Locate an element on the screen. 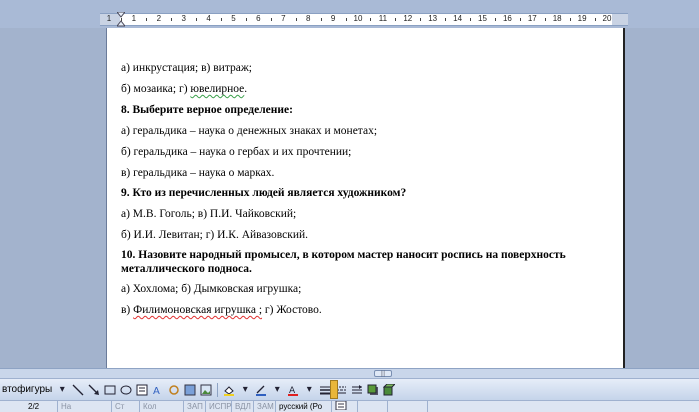 This screenshot has height=412, width=699. ruler-number: 19 is located at coordinates (582, 18).